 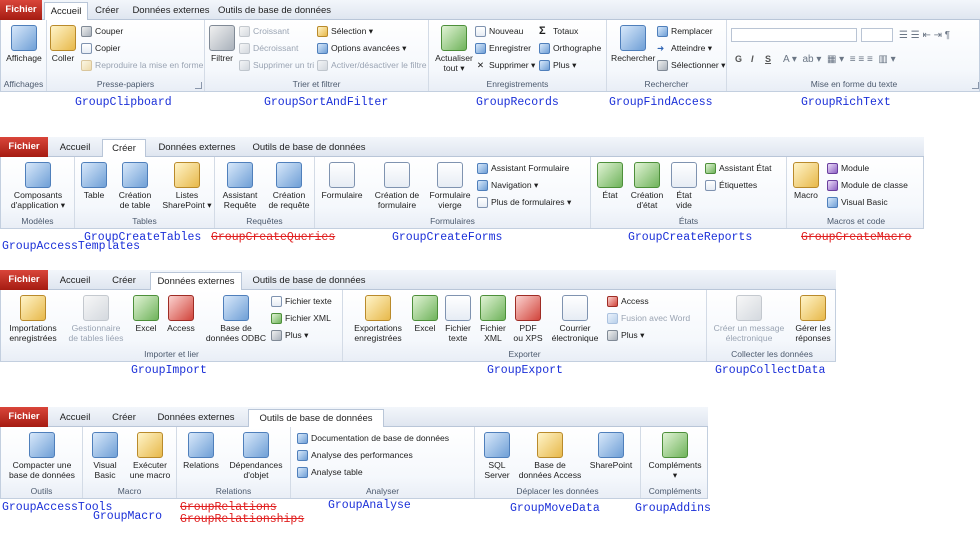 I want to click on view-button: Affichage, so click(x=24, y=44).